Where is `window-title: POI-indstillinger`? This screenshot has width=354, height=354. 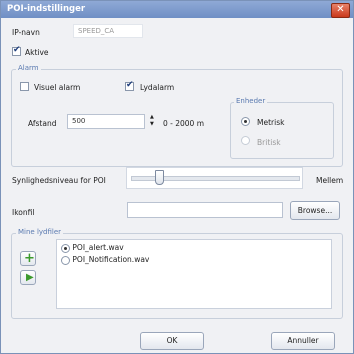
window-title: POI-indstillinger is located at coordinates (46, 9).